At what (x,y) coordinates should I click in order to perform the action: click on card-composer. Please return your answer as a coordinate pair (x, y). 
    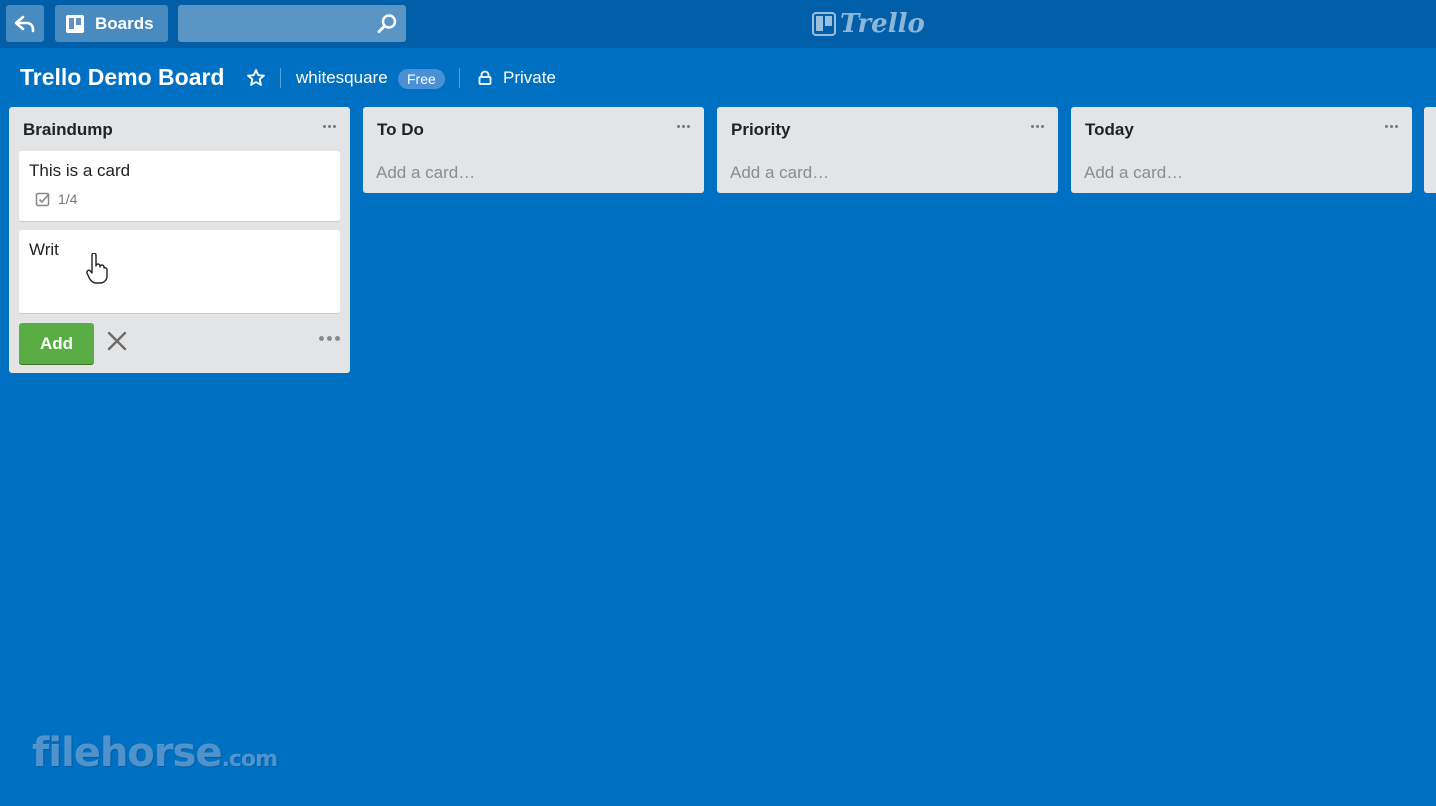
    Looking at the image, I should click on (179, 272).